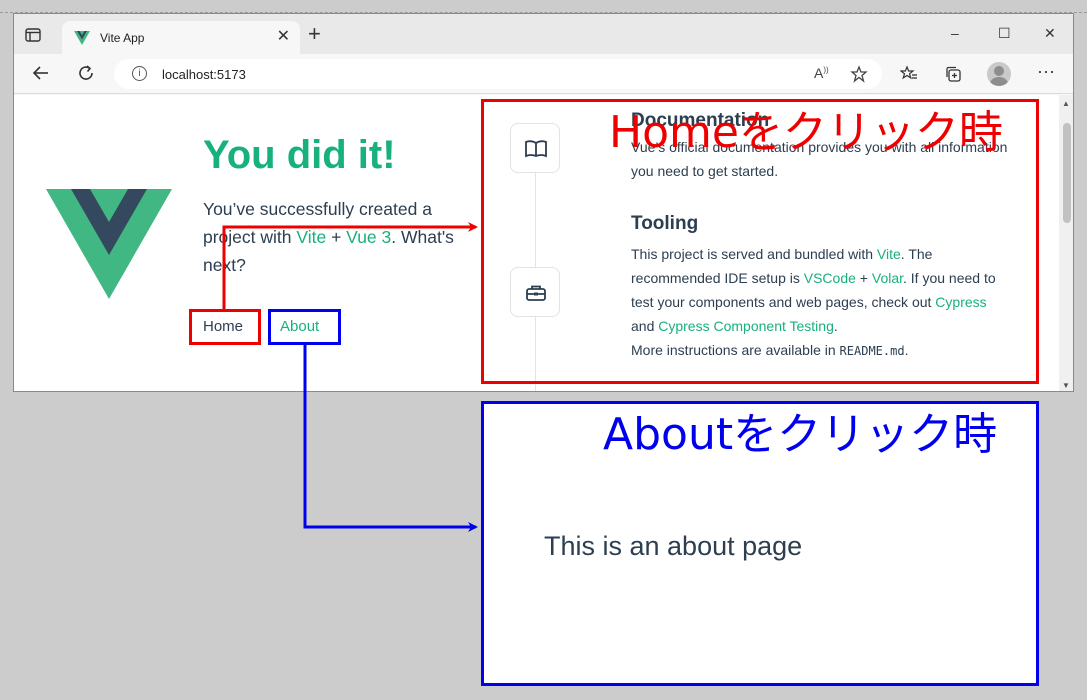 The image size is (1087, 700). What do you see at coordinates (350, 265) in the screenshot?
I see `home-arrow` at bounding box center [350, 265].